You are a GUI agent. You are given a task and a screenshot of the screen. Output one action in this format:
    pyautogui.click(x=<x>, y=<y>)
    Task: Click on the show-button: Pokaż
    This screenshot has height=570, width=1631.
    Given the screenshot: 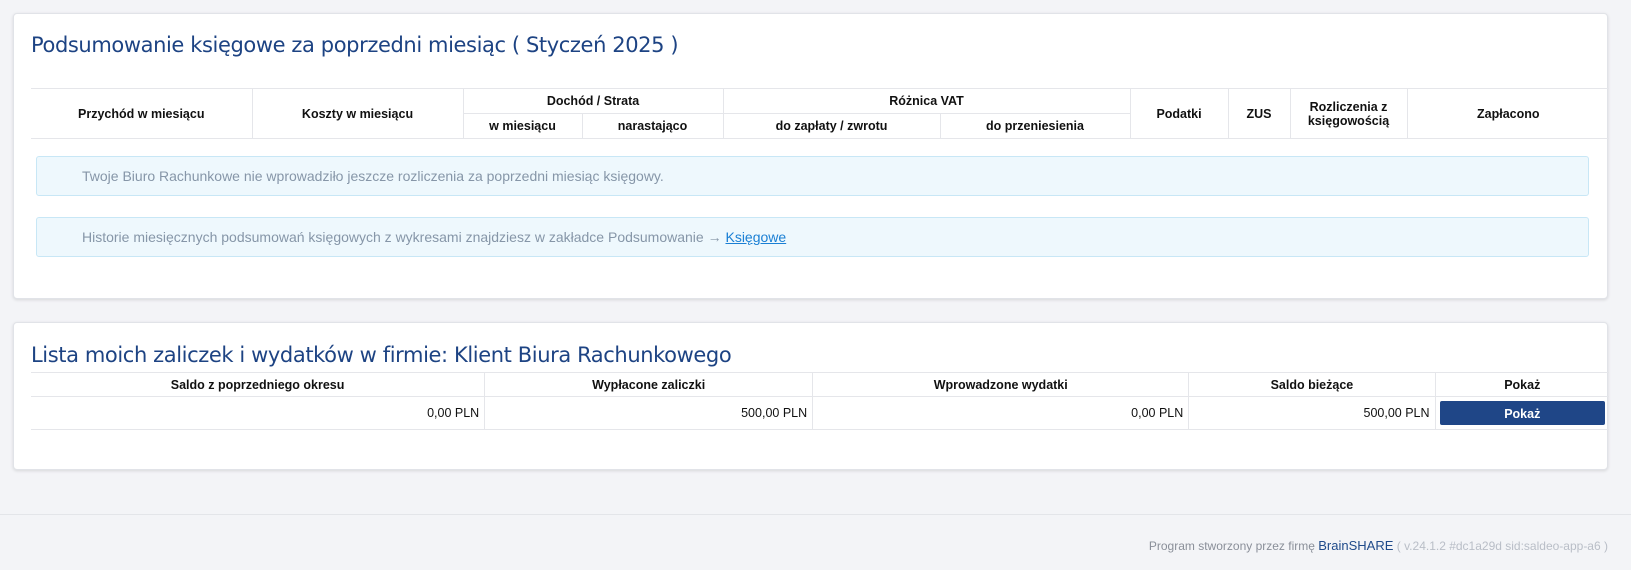 What is the action you would take?
    pyautogui.click(x=1522, y=413)
    